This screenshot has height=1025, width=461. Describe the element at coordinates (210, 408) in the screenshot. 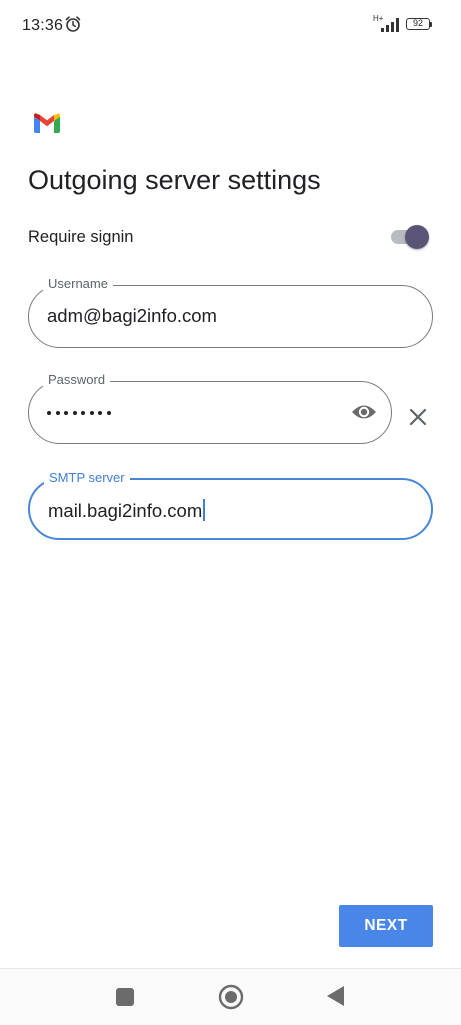

I see `password-field: Password` at that location.